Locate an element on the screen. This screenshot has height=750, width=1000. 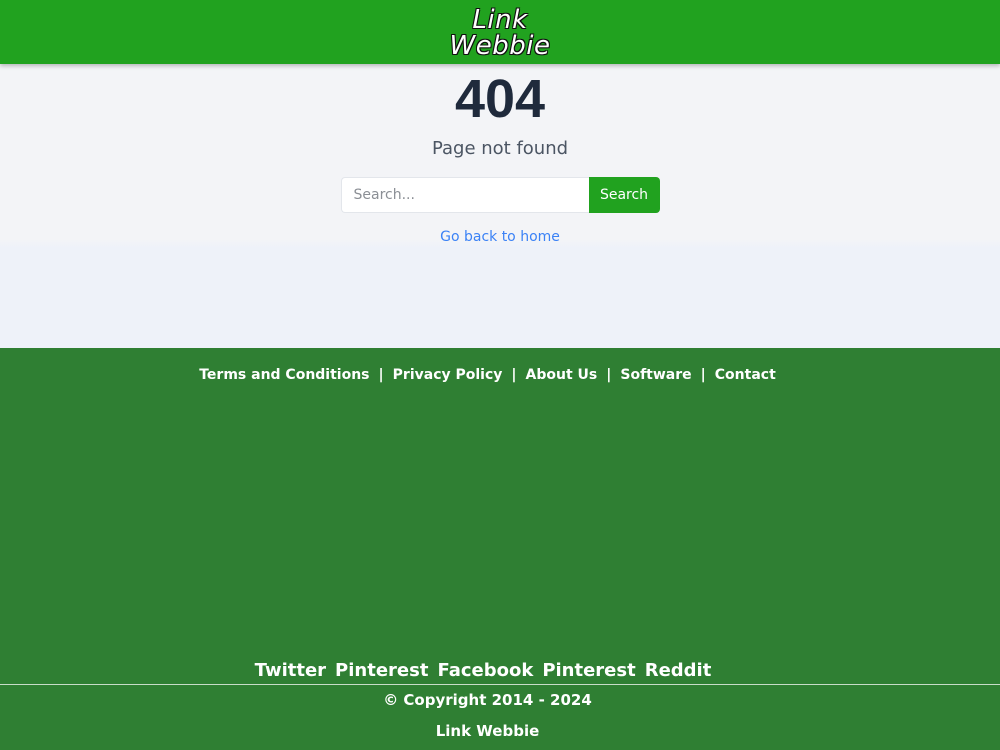
search-form: Search is located at coordinates (500, 195).